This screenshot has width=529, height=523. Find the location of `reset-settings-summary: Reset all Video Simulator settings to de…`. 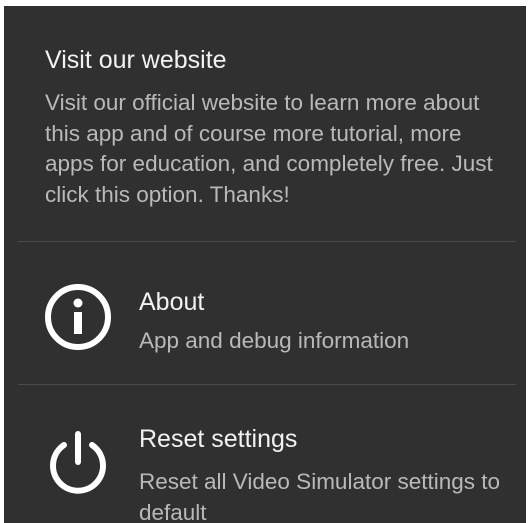

reset-settings-summary: Reset all Video Simulator settings to de… is located at coordinates (320, 496).